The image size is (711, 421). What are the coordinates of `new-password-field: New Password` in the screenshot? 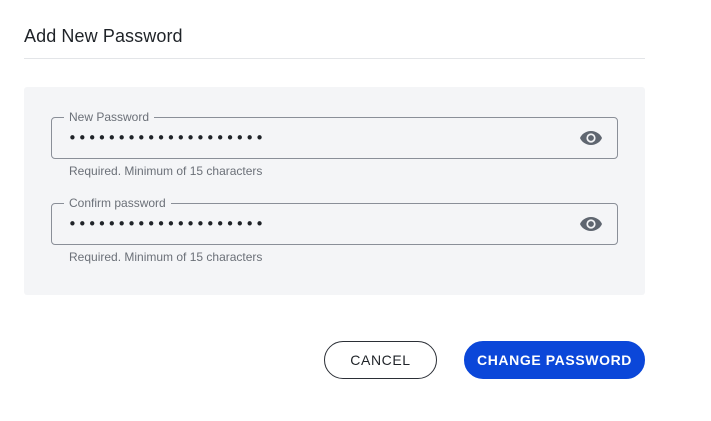 It's located at (334, 134).